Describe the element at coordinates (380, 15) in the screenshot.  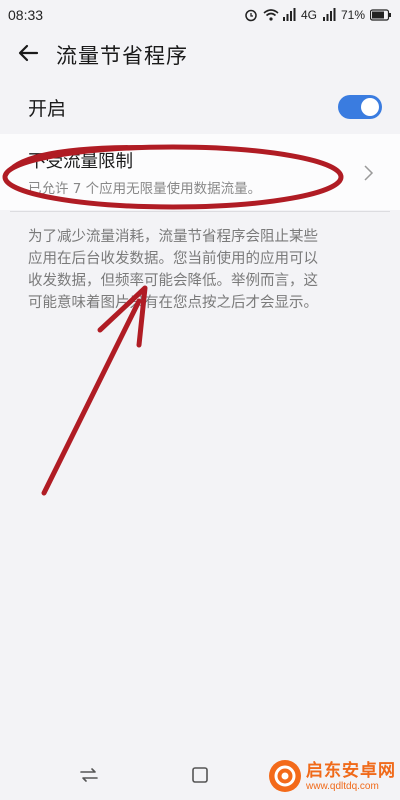
I see `battery-icon` at that location.